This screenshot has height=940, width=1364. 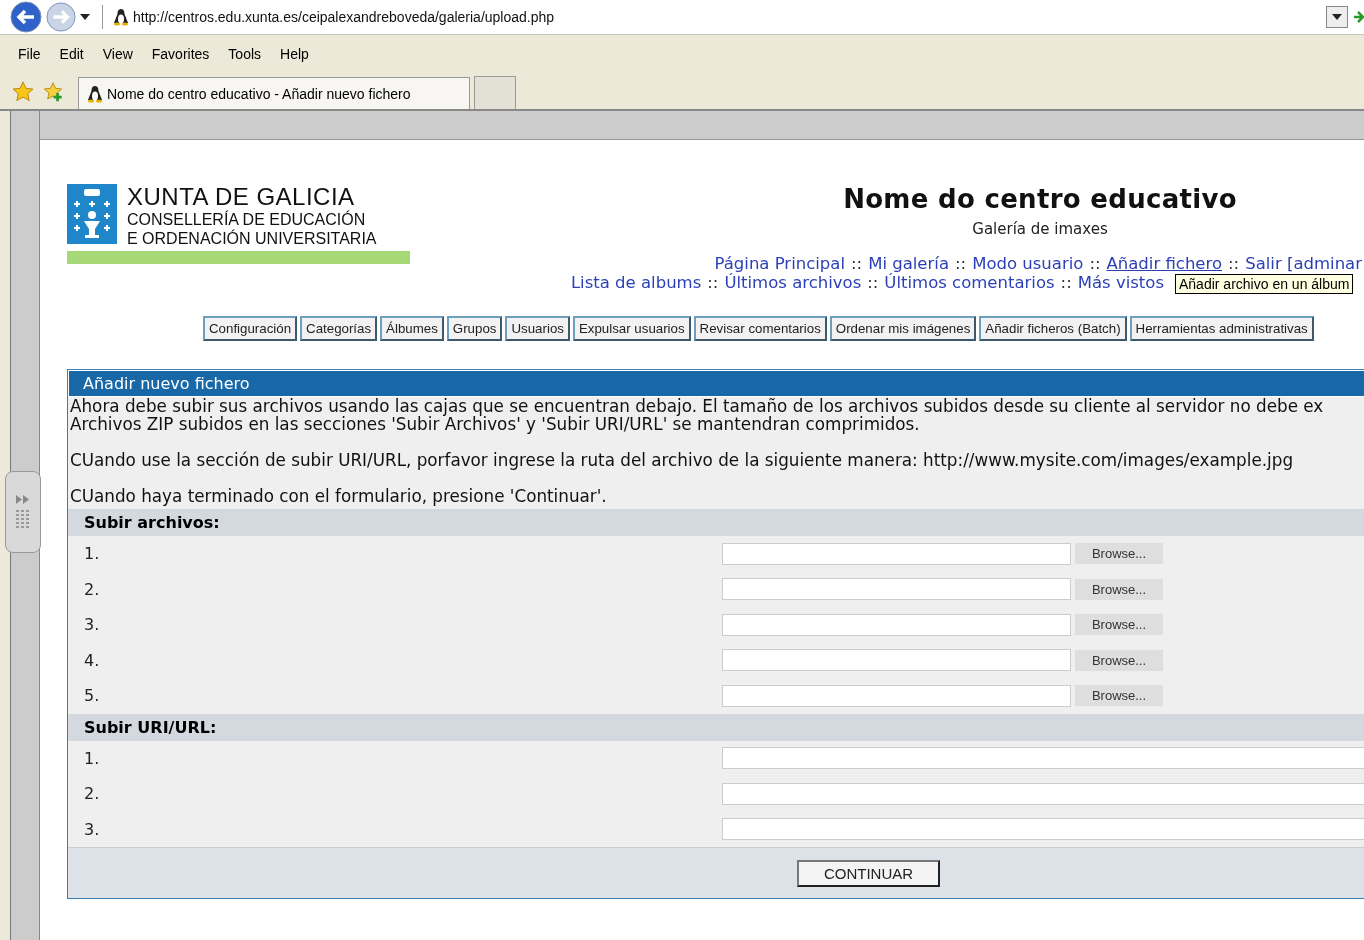 I want to click on menu-item: Favorites, so click(x=182, y=54).